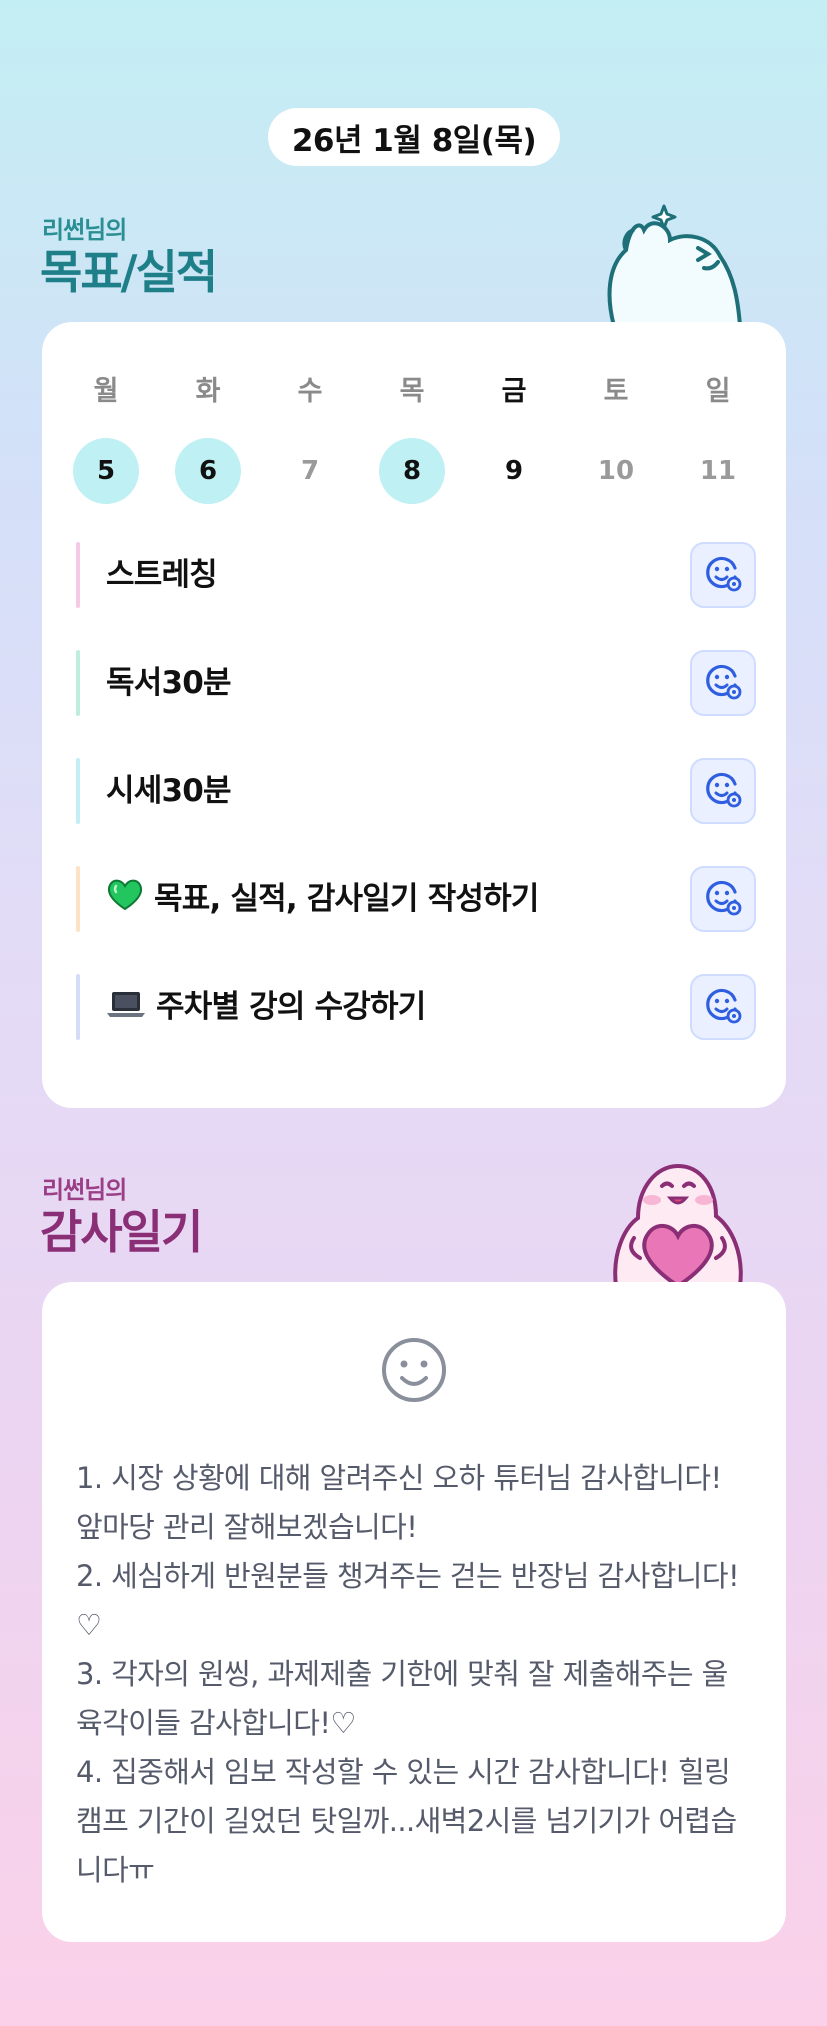  I want to click on heart-ghost-mascot-illustration, so click(678, 1224).